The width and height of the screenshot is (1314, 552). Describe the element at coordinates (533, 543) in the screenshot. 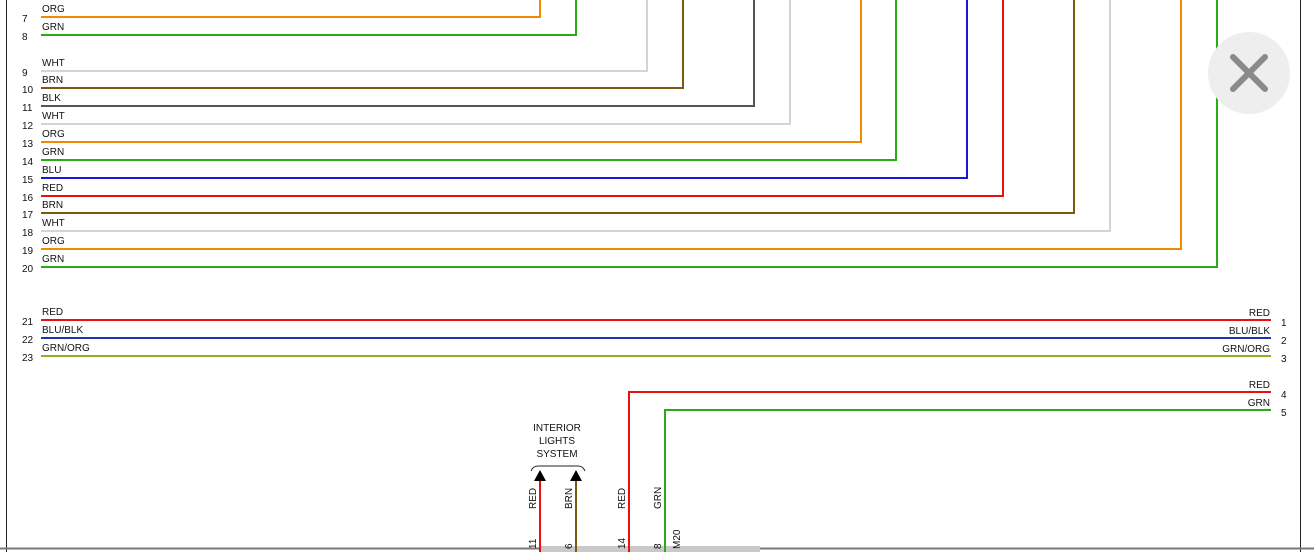

I see `vertical-pin-number: 11` at that location.